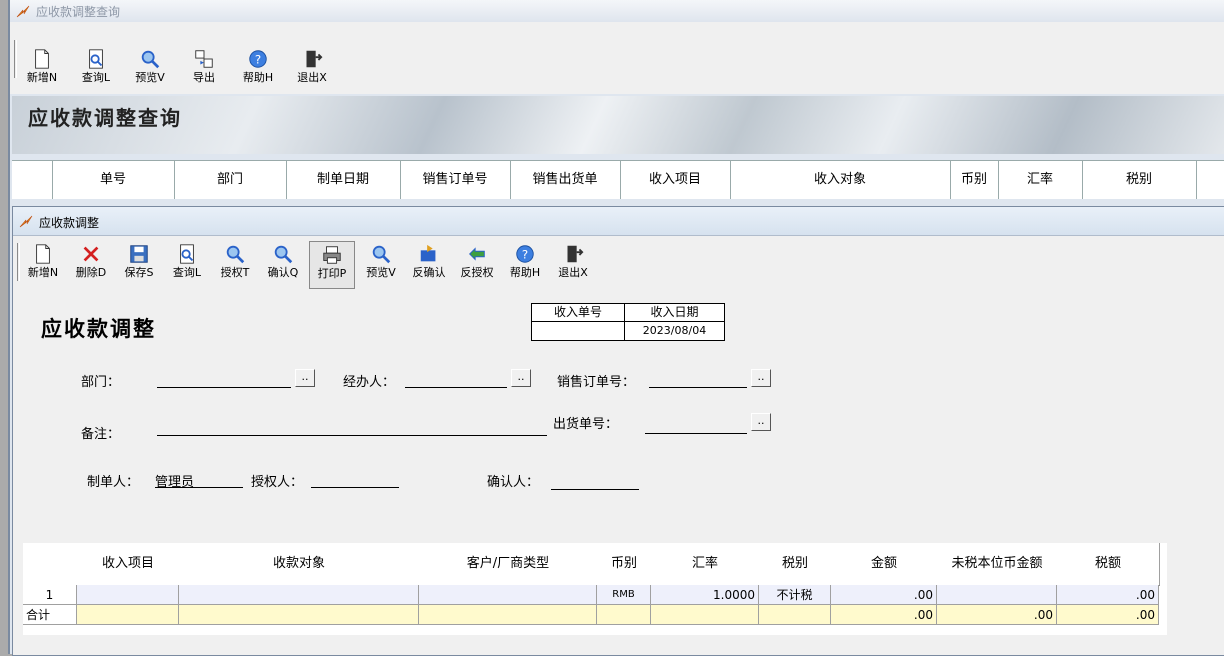 This screenshot has width=1224, height=656. Describe the element at coordinates (381, 272) in the screenshot. I see `toolbar-button-label: 预览V` at that location.